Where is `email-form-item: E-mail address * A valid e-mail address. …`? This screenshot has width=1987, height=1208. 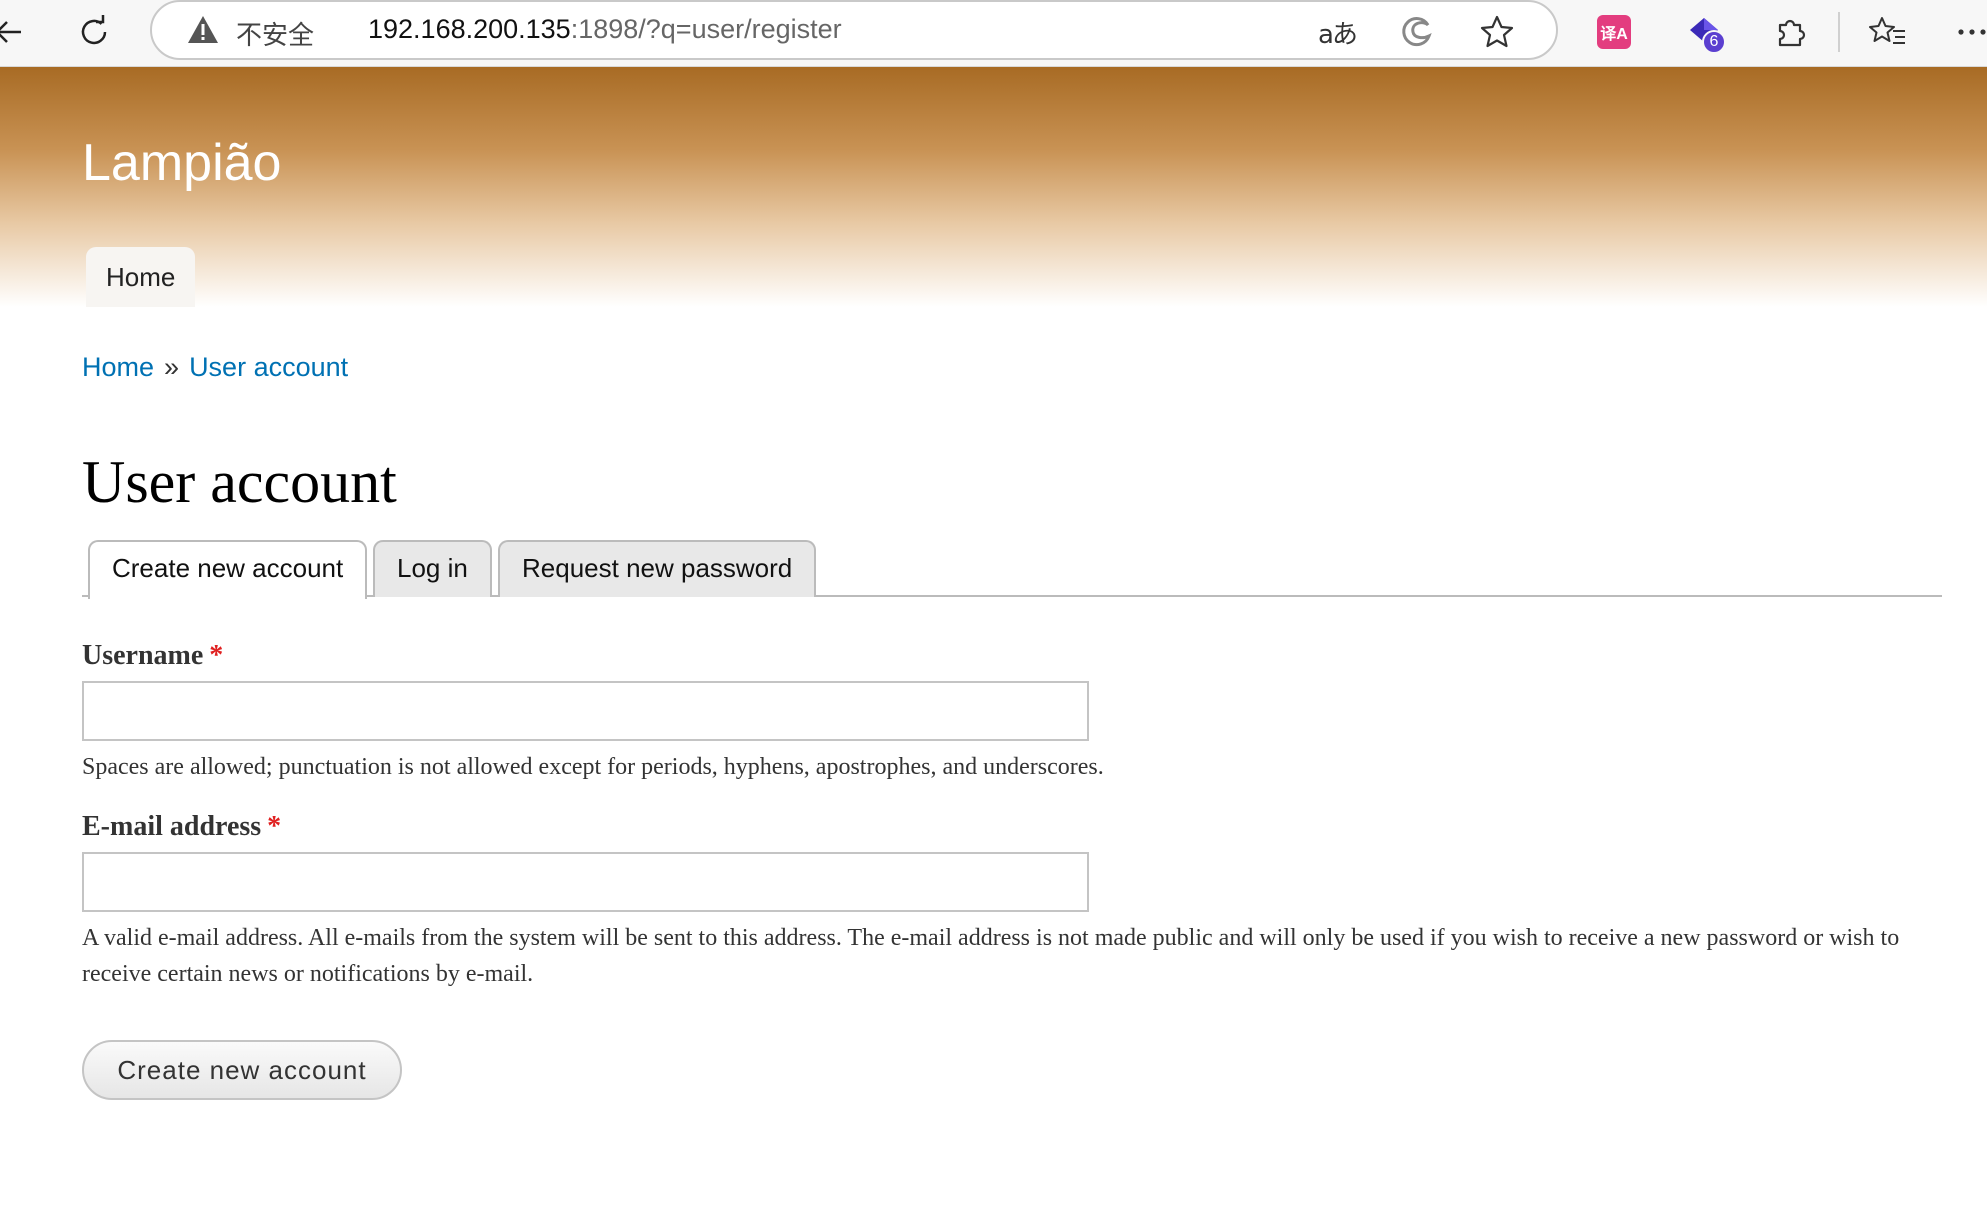
email-form-item: E-mail address * A valid e-mail address. … is located at coordinates (1012, 901).